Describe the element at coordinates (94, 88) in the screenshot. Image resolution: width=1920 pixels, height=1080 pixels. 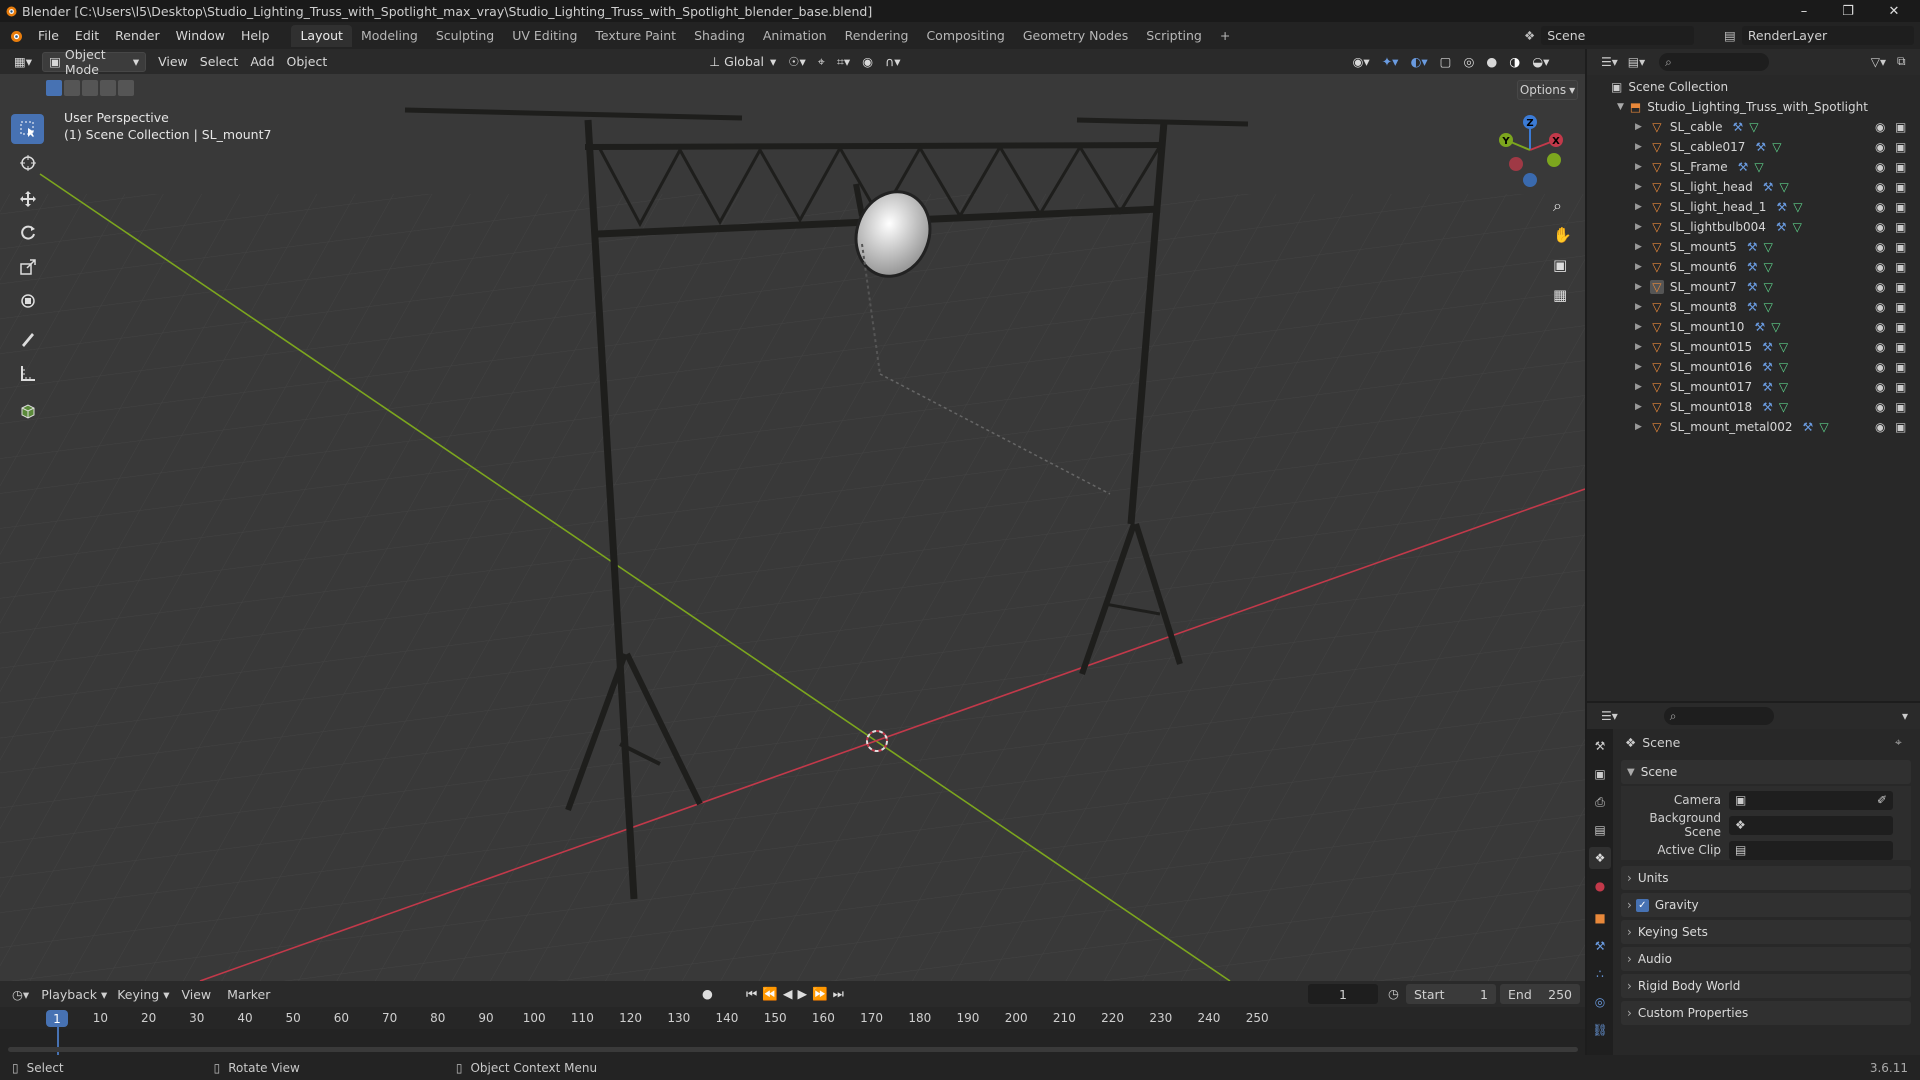
I see `select-box-mode-icons` at that location.